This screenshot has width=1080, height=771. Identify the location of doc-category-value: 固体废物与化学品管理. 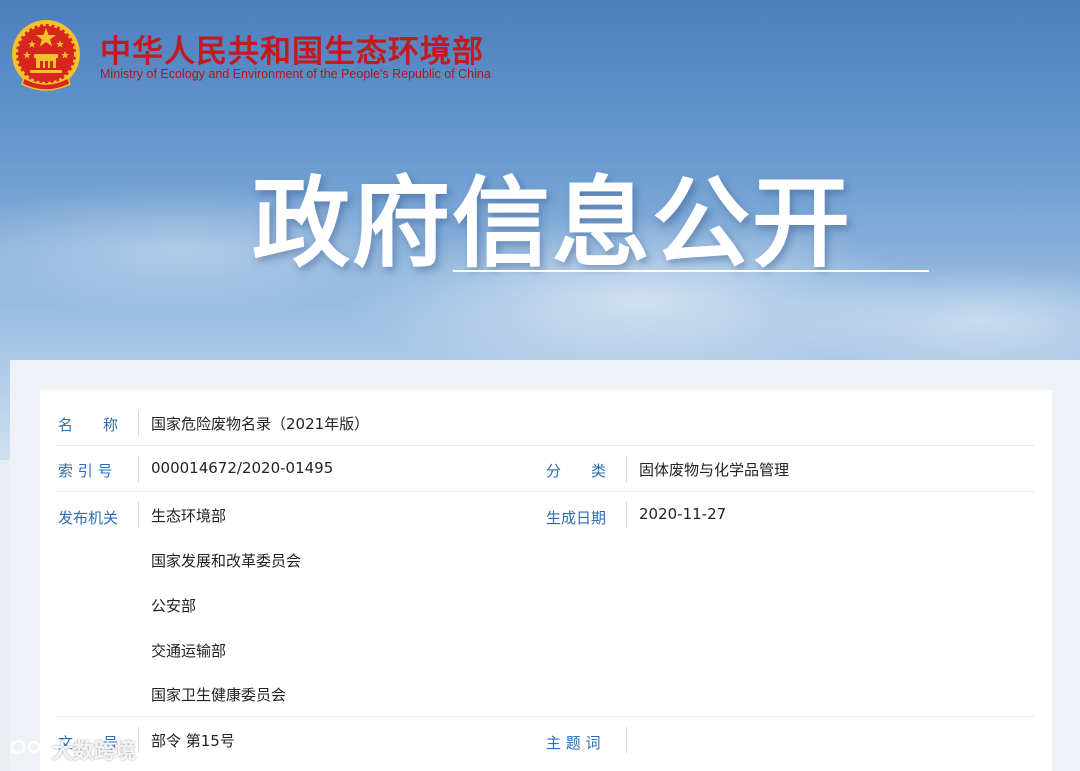
(714, 470).